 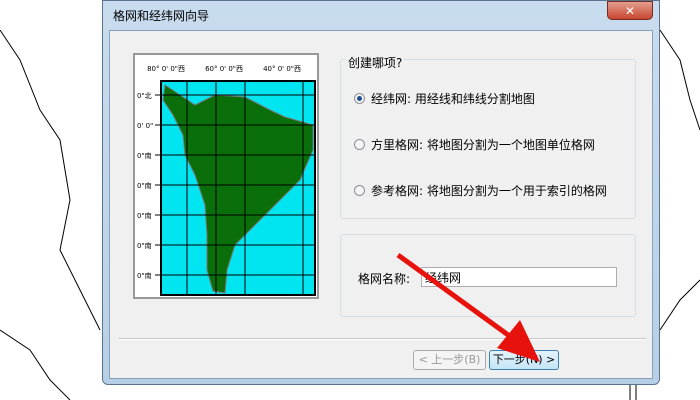 I want to click on longitude-label: 60° 0' 0"西, so click(x=224, y=69).